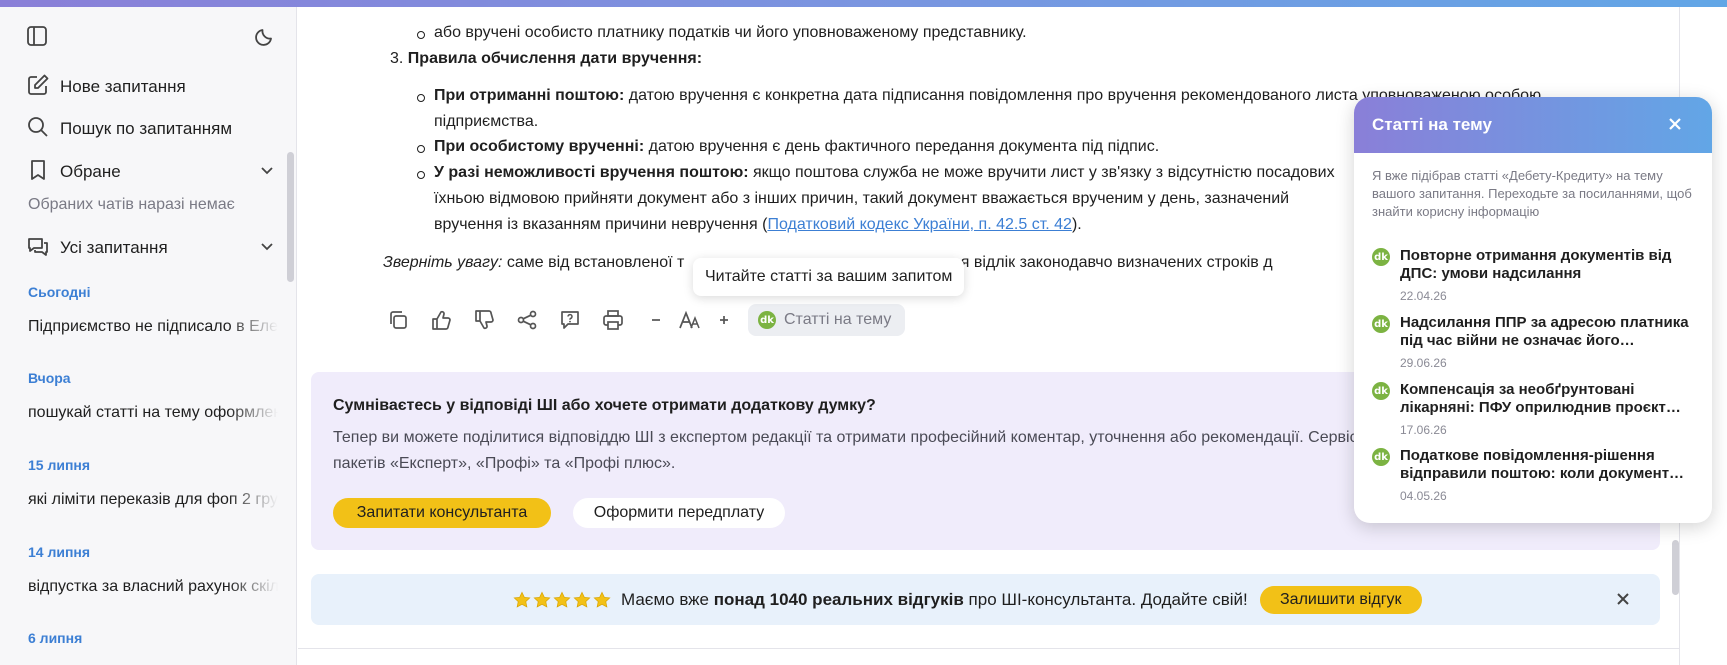  Describe the element at coordinates (146, 128) in the screenshot. I see `search-requests-label: Пошук по запитанням` at that location.